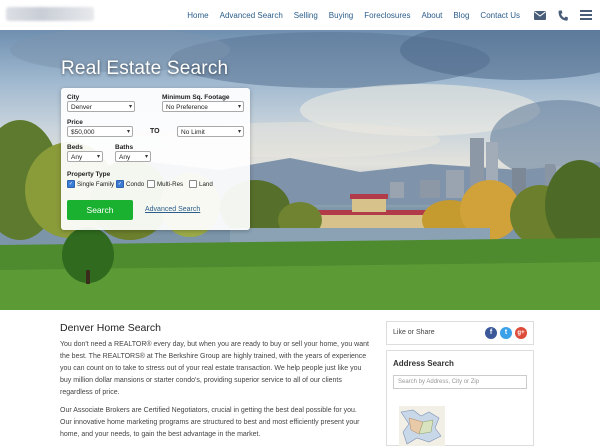  Describe the element at coordinates (460, 333) in the screenshot. I see `share-box: Like or Share f t g+` at that location.